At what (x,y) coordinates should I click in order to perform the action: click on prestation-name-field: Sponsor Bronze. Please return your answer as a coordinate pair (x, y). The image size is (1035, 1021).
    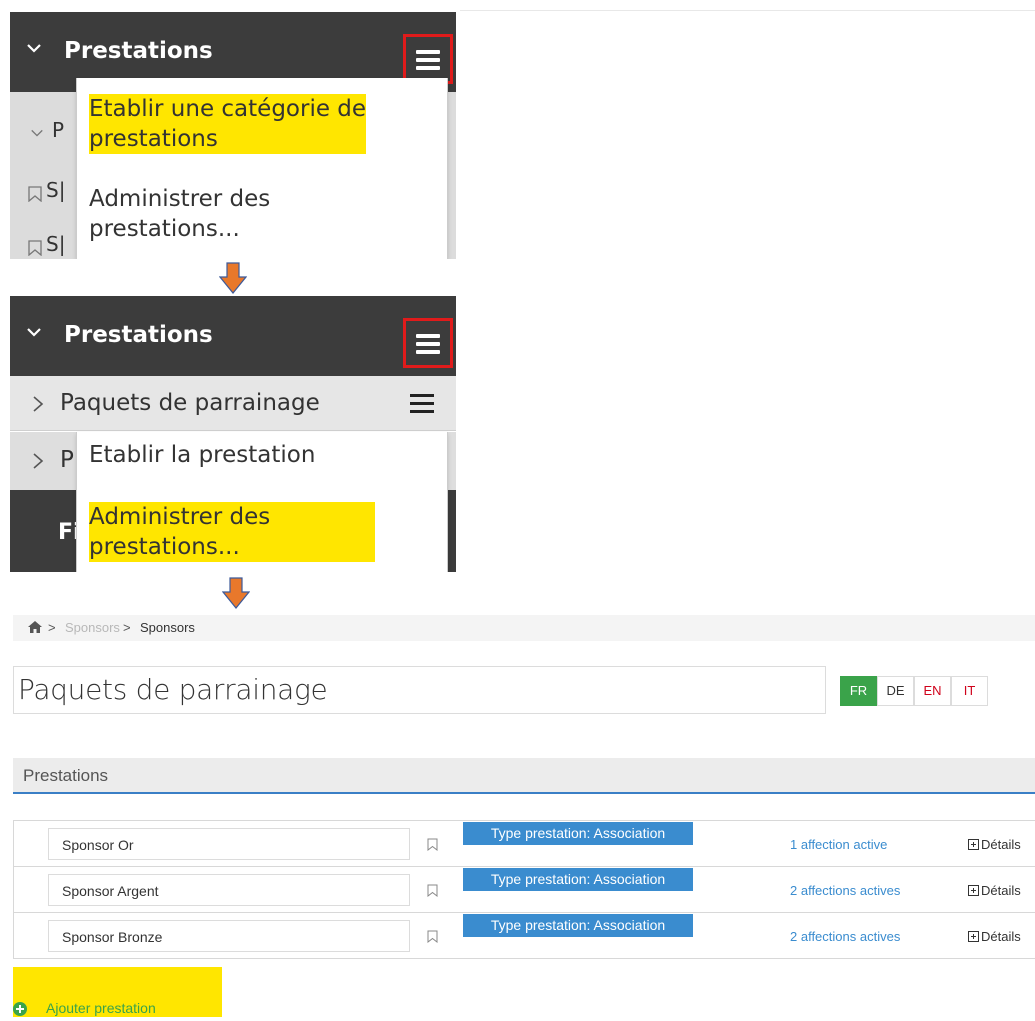
    Looking at the image, I should click on (229, 936).